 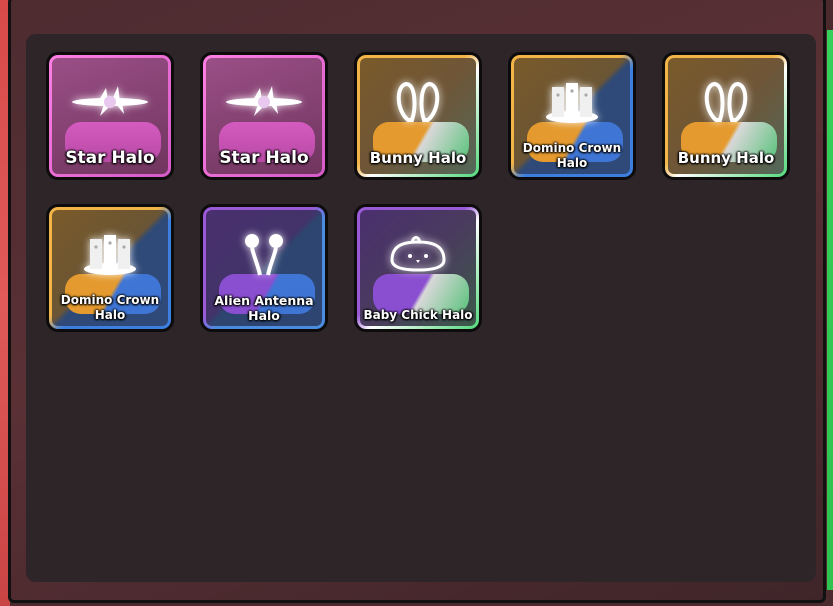 What do you see at coordinates (830, 310) in the screenshot?
I see `background-right-edge` at bounding box center [830, 310].